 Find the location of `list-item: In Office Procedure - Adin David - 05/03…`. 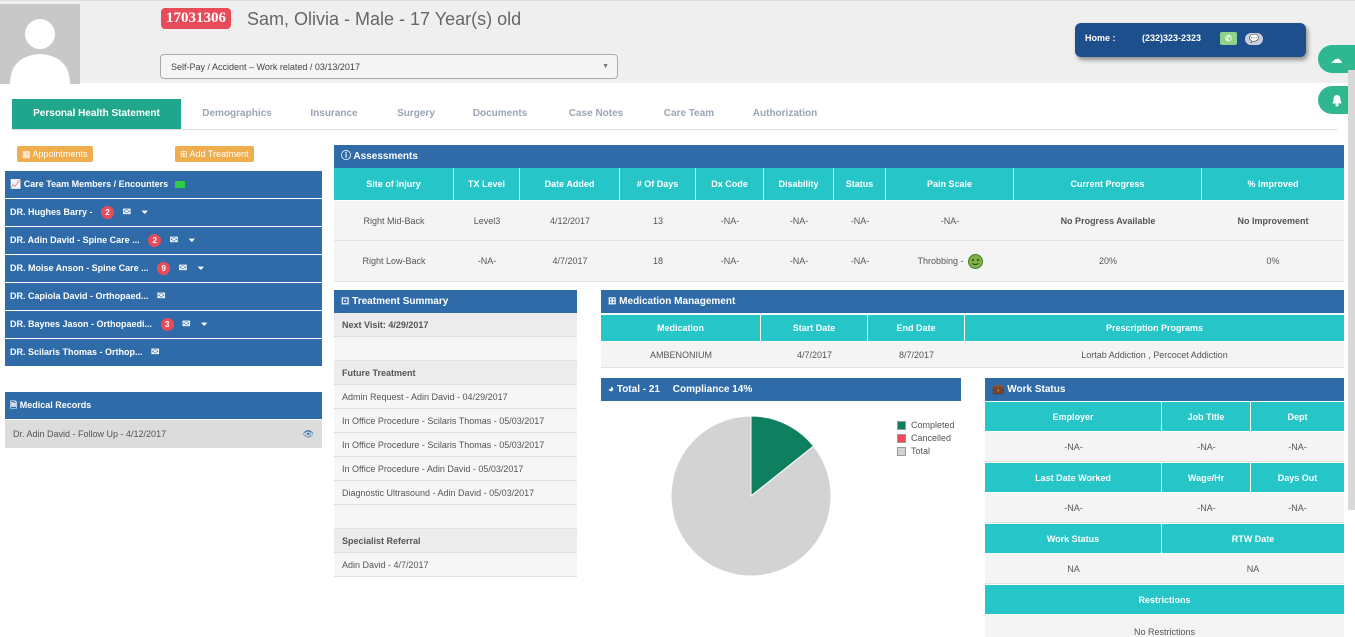

list-item: In Office Procedure - Adin David - 05/03… is located at coordinates (455, 469).